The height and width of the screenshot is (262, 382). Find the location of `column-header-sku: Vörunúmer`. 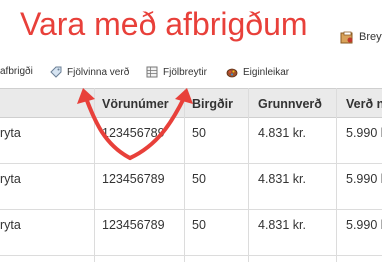

column-header-sku: Vörunúmer is located at coordinates (135, 104).